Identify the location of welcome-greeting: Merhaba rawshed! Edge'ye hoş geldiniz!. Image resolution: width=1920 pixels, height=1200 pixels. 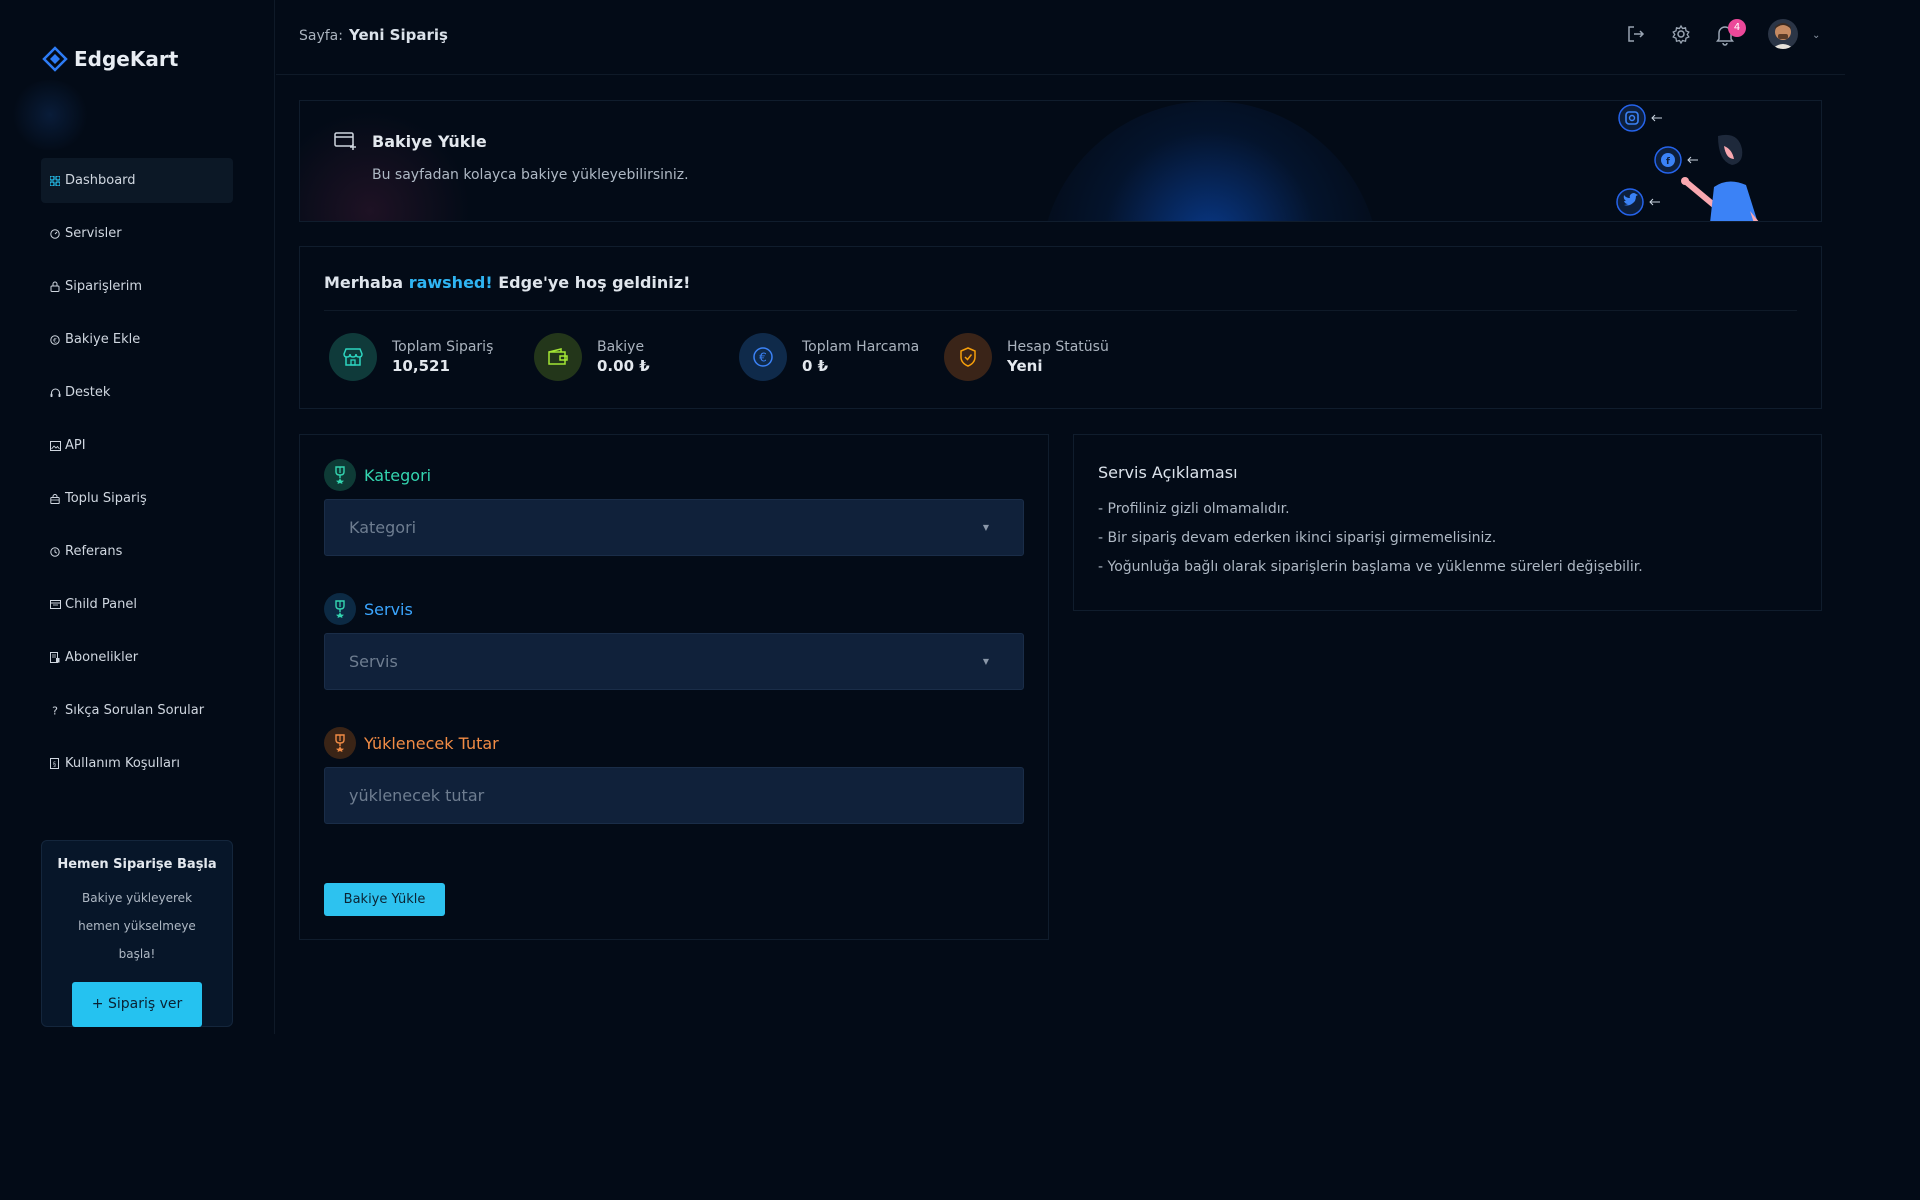
(507, 282).